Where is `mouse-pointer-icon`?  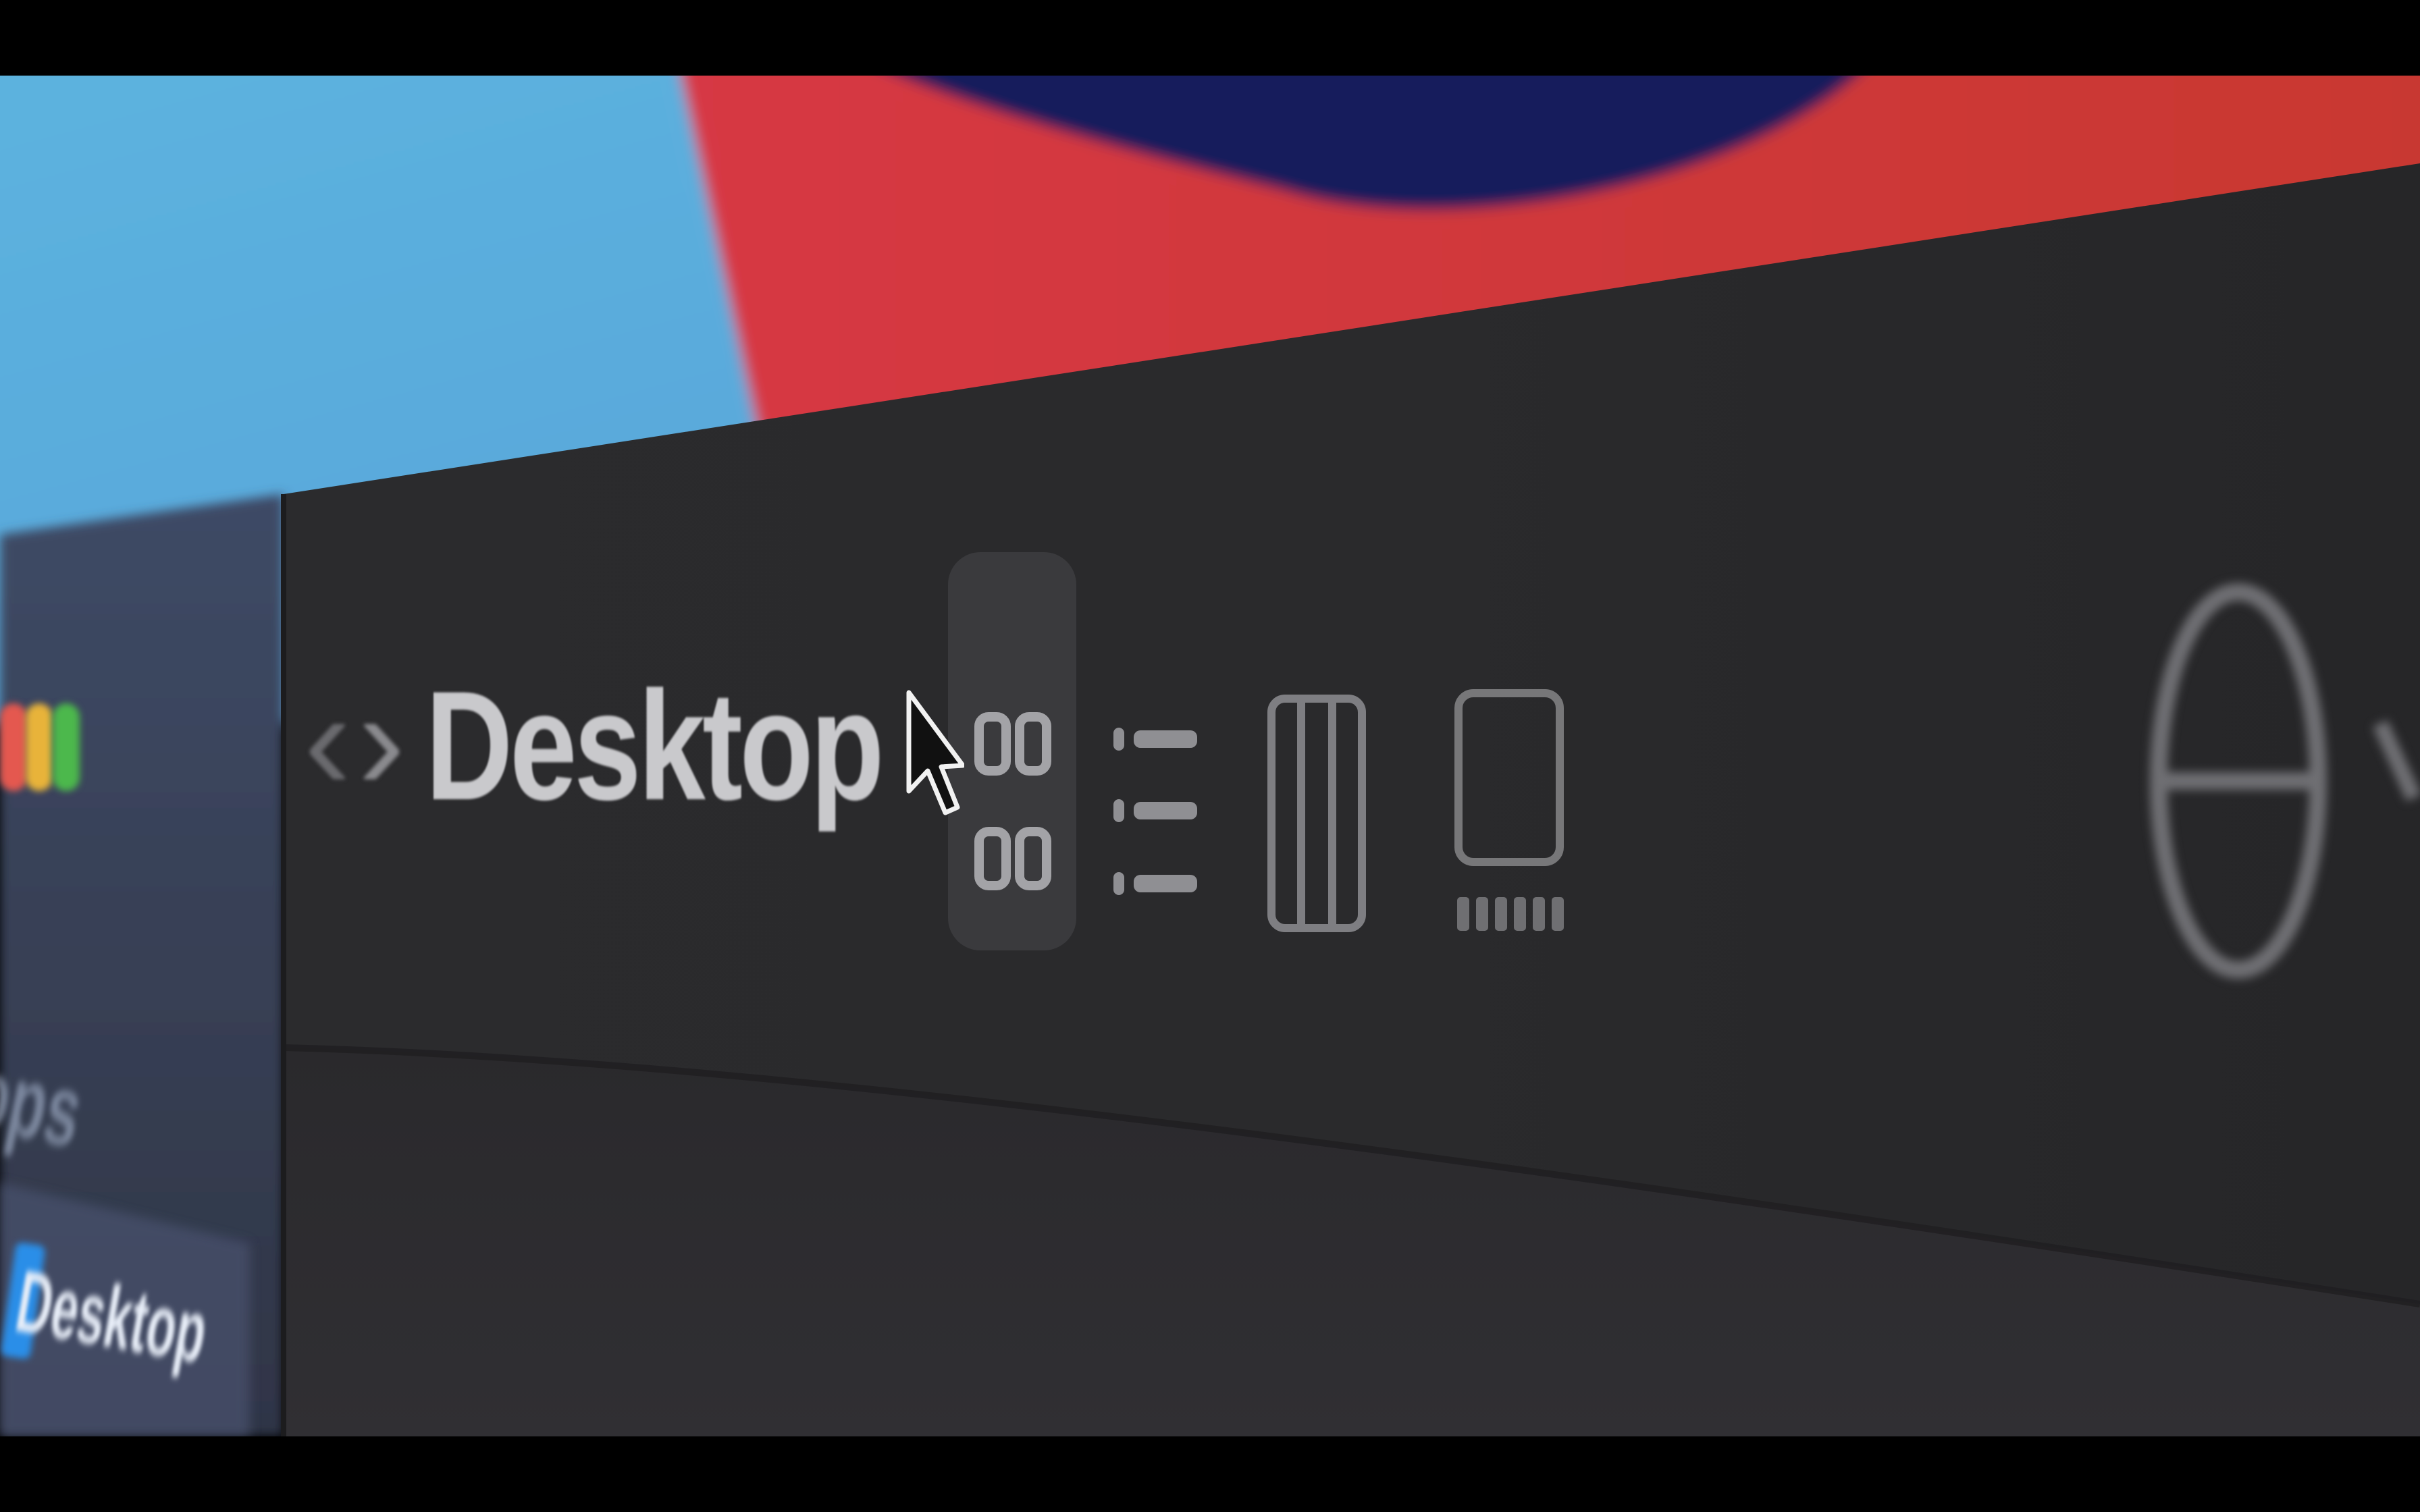 mouse-pointer-icon is located at coordinates (935, 752).